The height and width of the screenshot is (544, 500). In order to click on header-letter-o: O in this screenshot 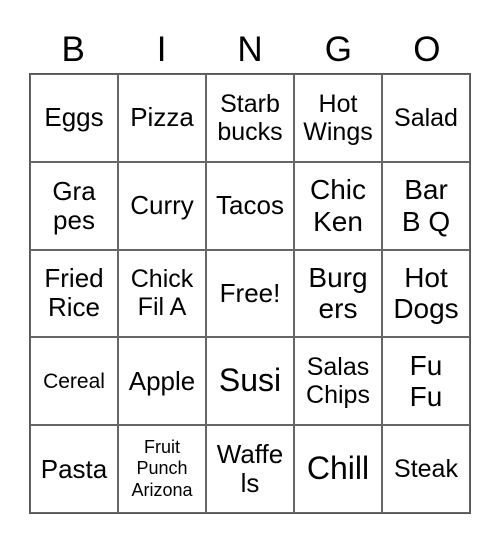, I will do `click(427, 49)`.